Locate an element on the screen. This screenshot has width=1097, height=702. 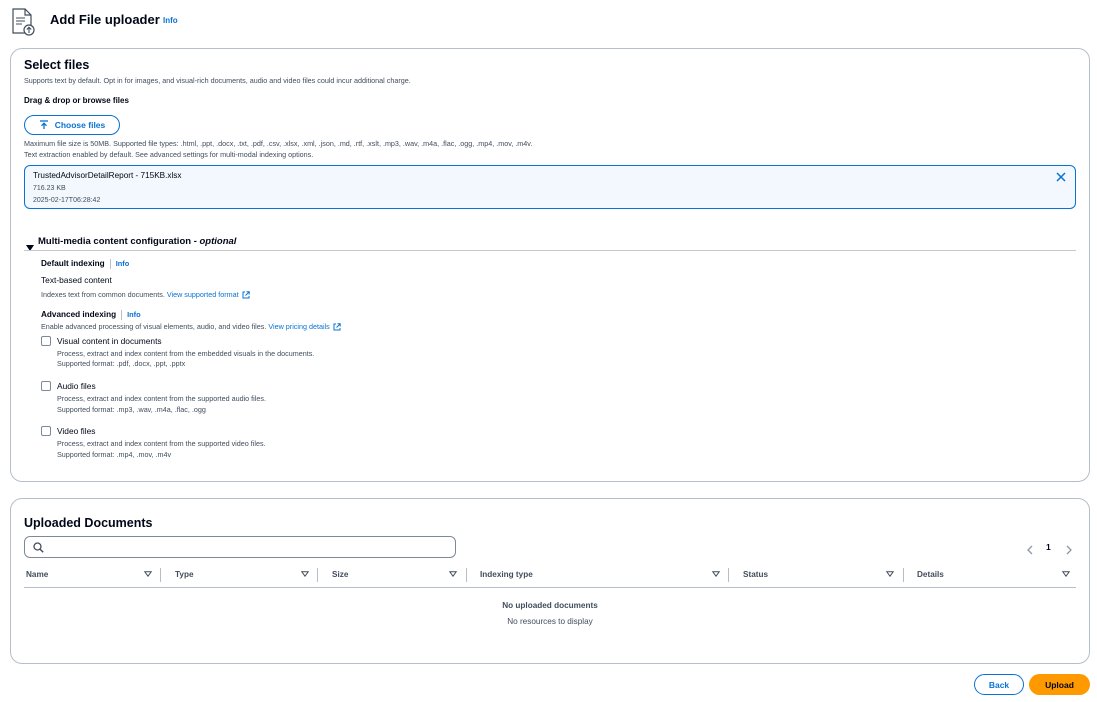
default-indexing-label: Default indexing is located at coordinates (73, 264).